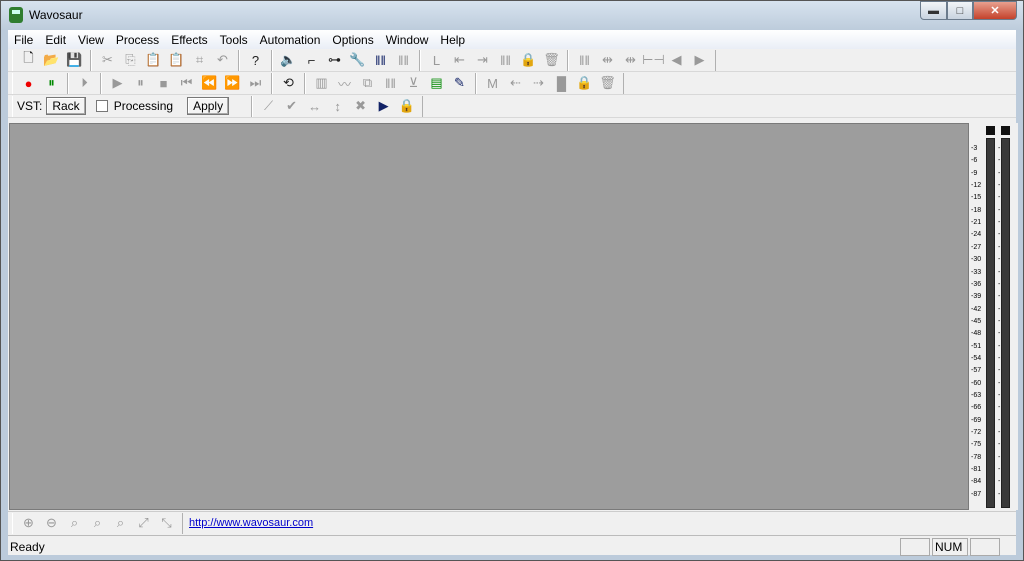 This screenshot has height=561, width=1024. I want to click on save-icon: 💾, so click(74, 60).